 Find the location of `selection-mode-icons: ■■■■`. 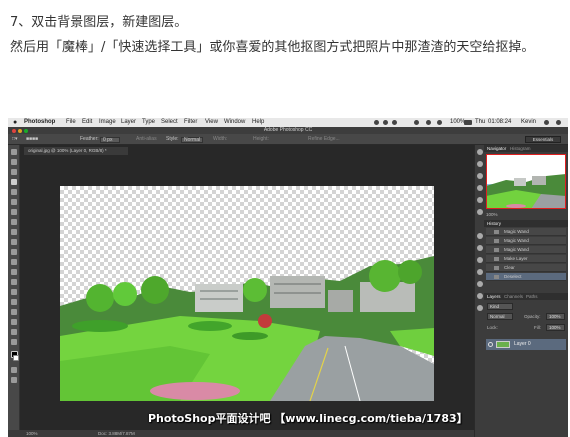

selection-mode-icons: ■■■■ is located at coordinates (32, 139).